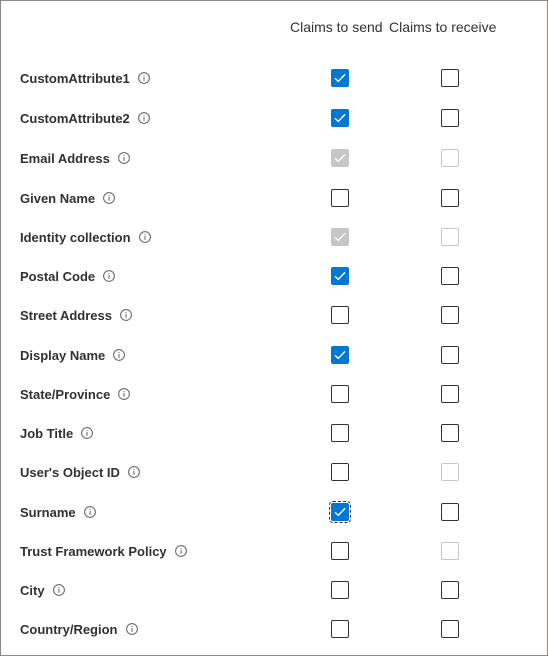 The image size is (548, 656). I want to click on claim-label: City, so click(32, 590).